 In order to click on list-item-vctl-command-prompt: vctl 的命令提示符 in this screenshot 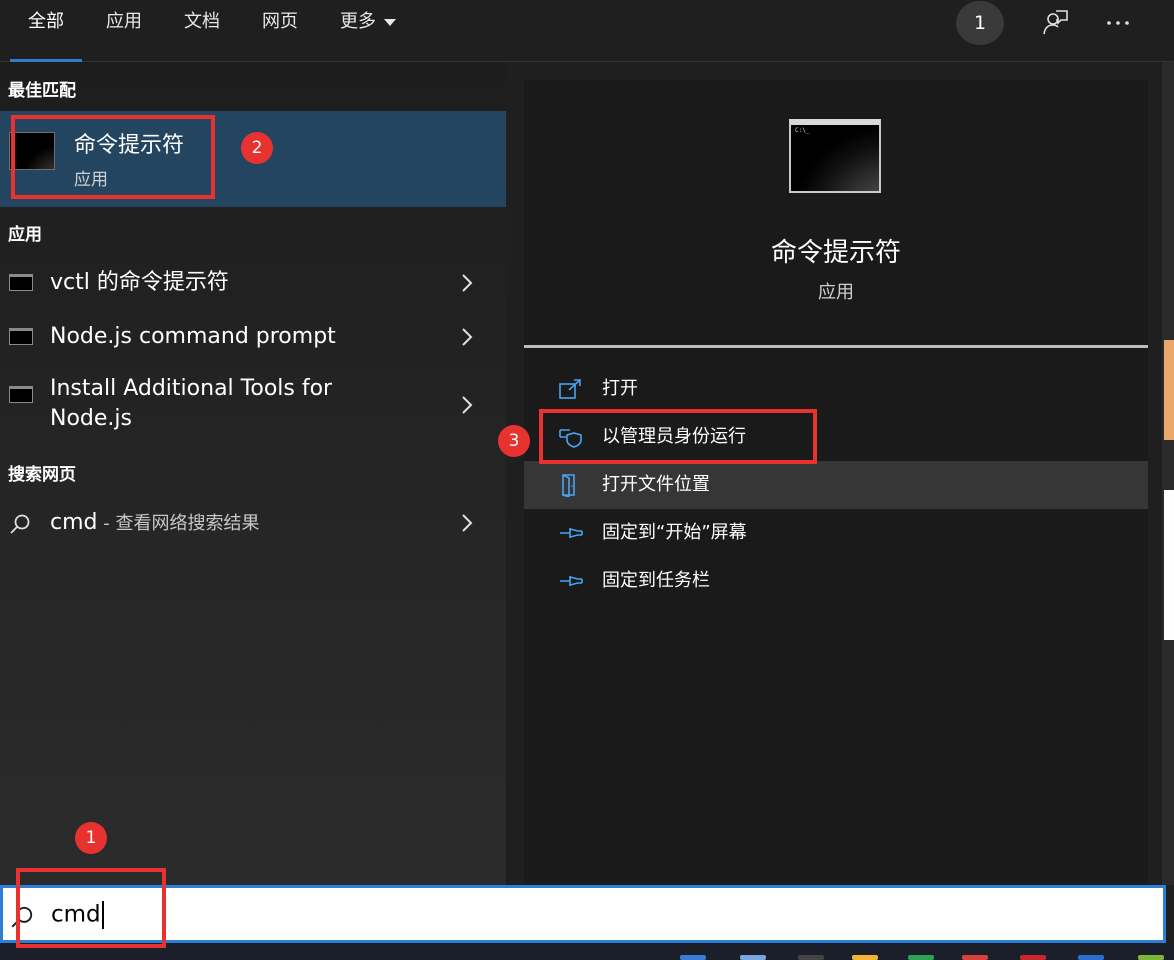, I will do `click(253, 284)`.